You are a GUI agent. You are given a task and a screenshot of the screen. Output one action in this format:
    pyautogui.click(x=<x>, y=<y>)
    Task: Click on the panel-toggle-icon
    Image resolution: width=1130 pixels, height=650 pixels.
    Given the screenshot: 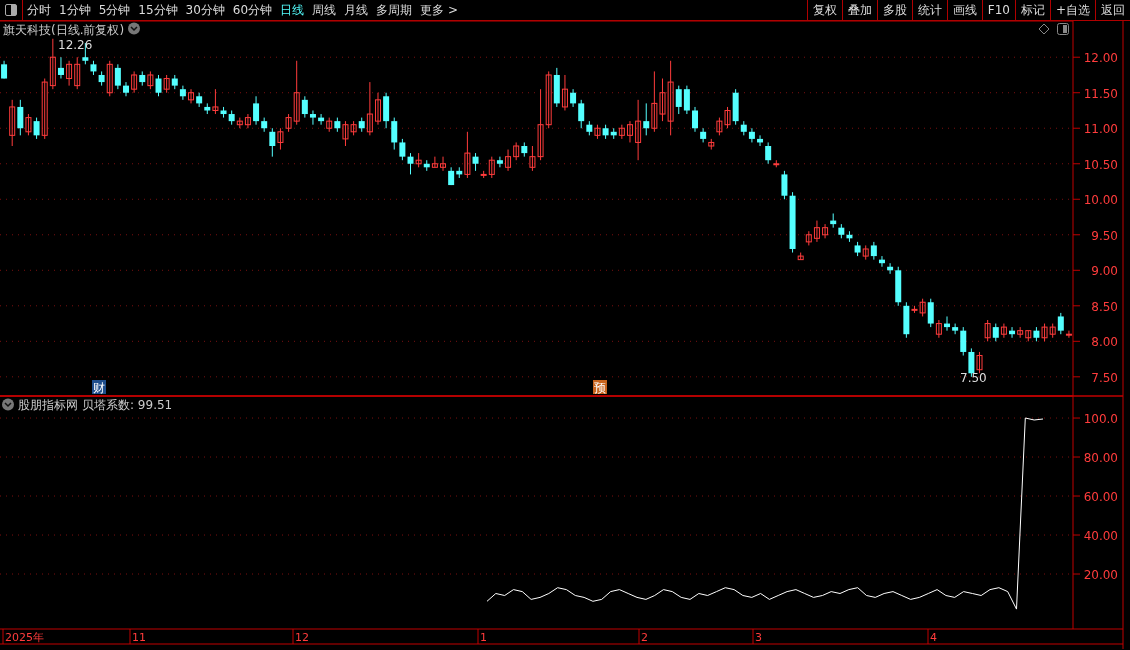 What is the action you would take?
    pyautogui.click(x=1063, y=29)
    